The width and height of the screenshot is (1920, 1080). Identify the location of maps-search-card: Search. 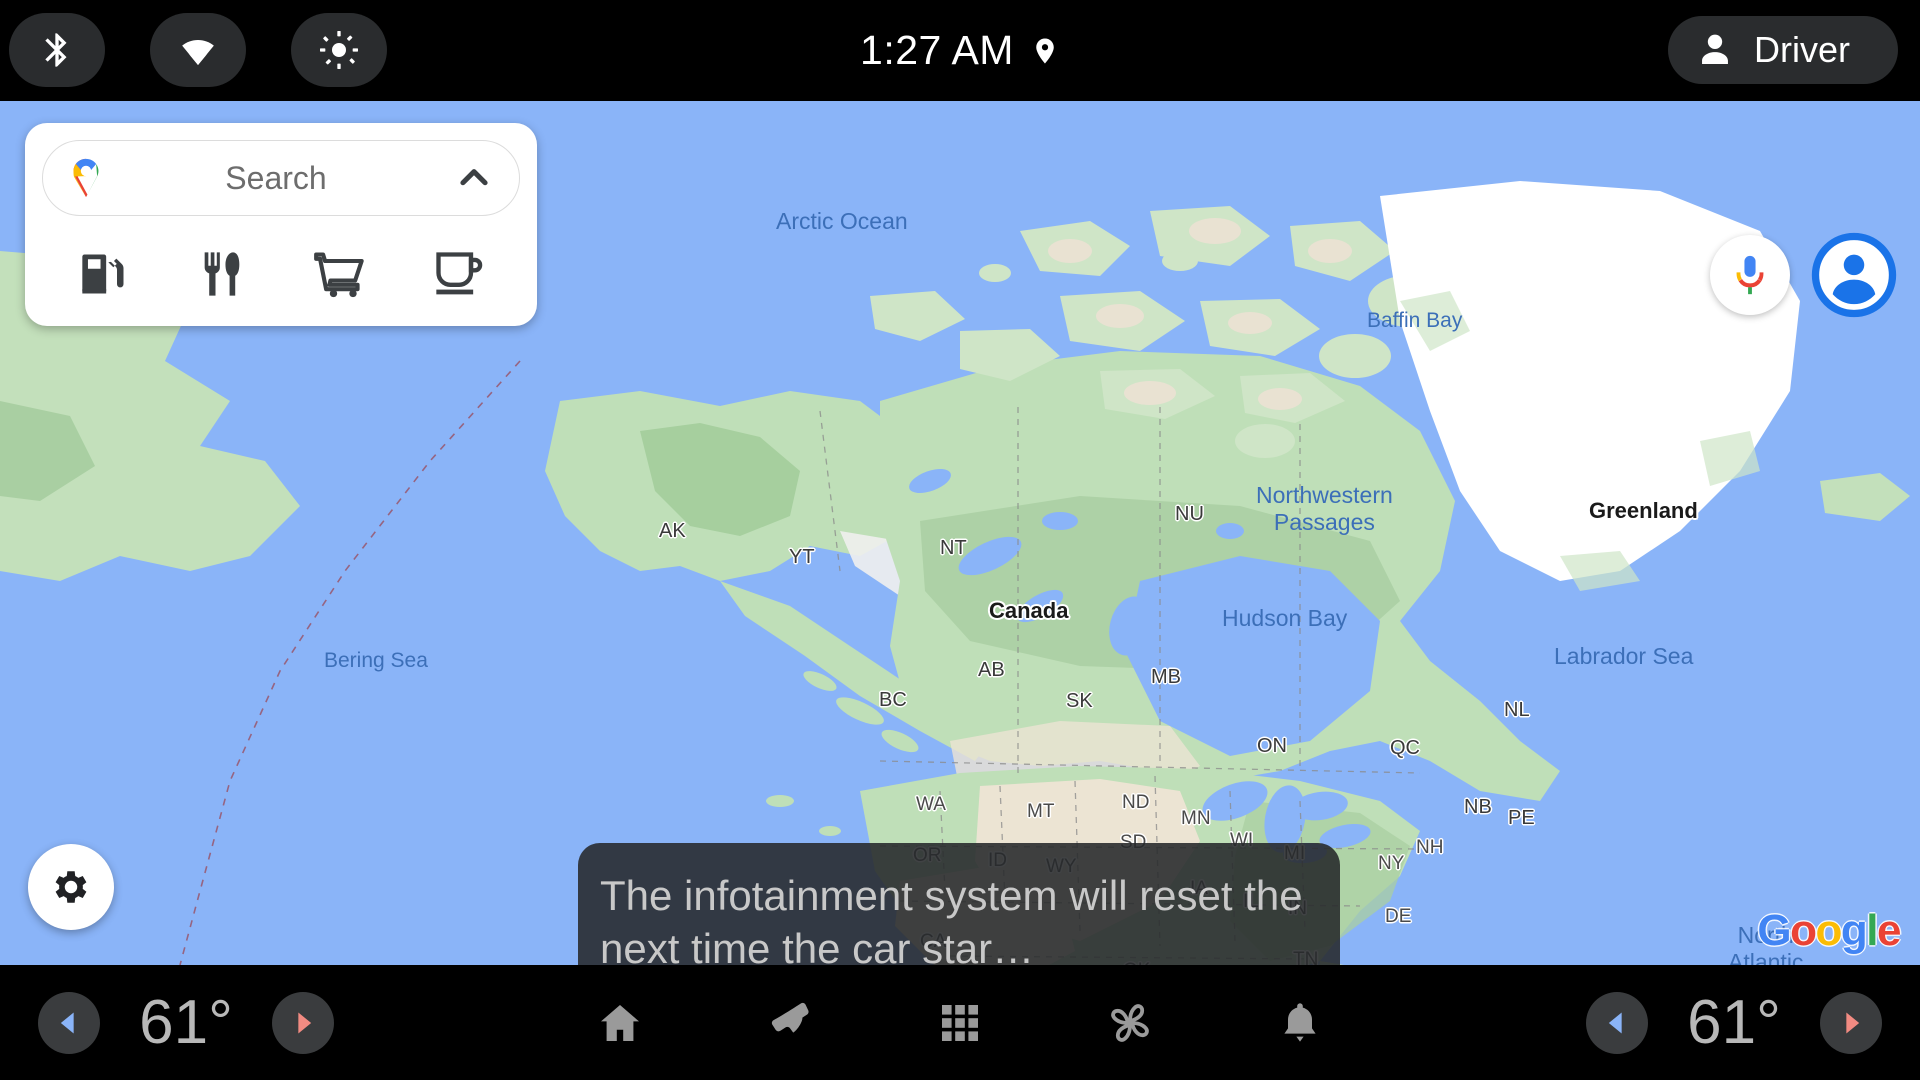
(281, 224).